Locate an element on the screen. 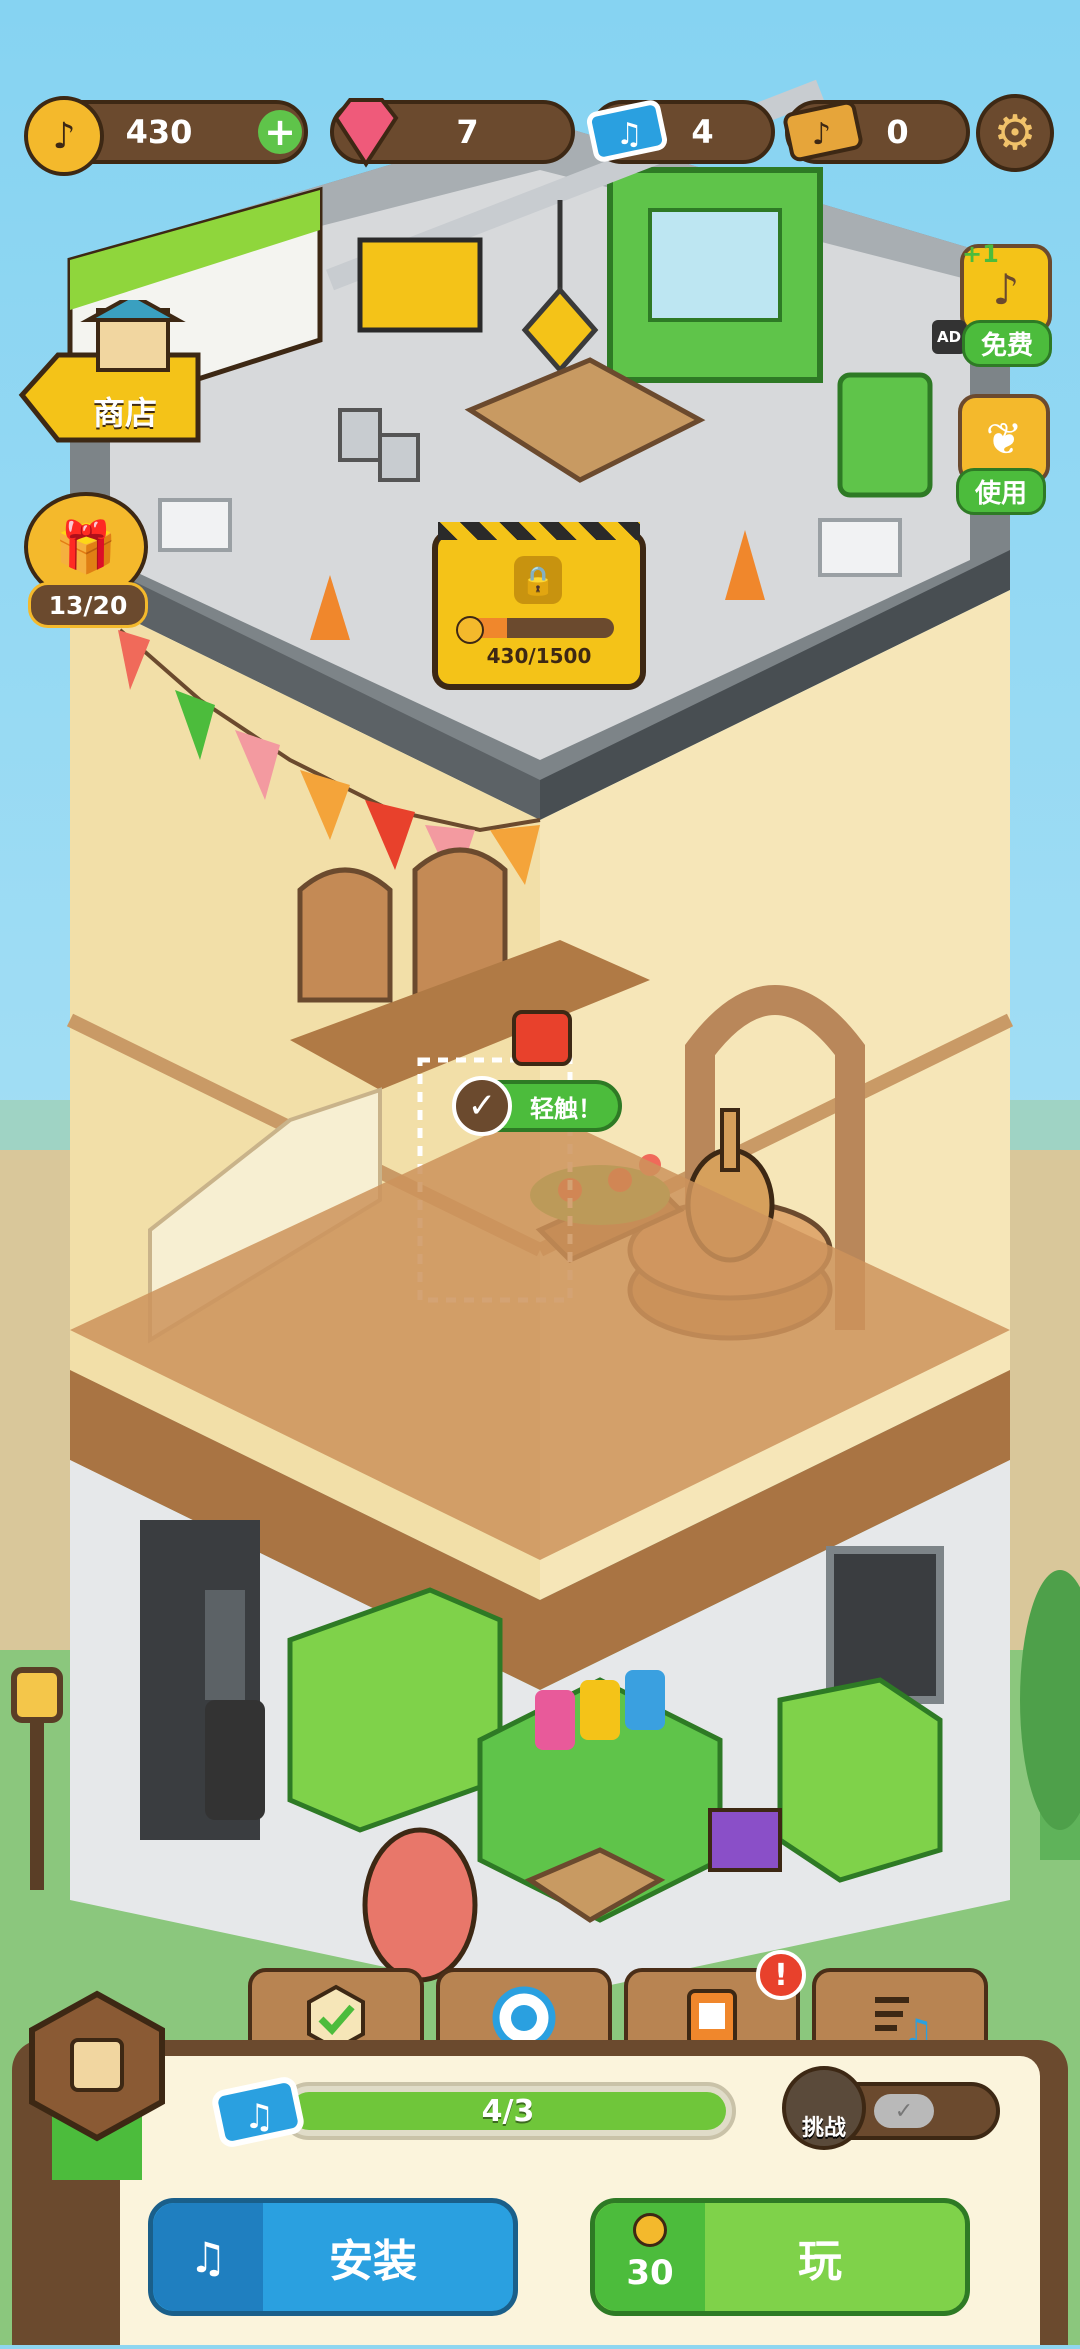 The width and height of the screenshot is (1080, 2349). settings-button: ⚙ is located at coordinates (1015, 133).